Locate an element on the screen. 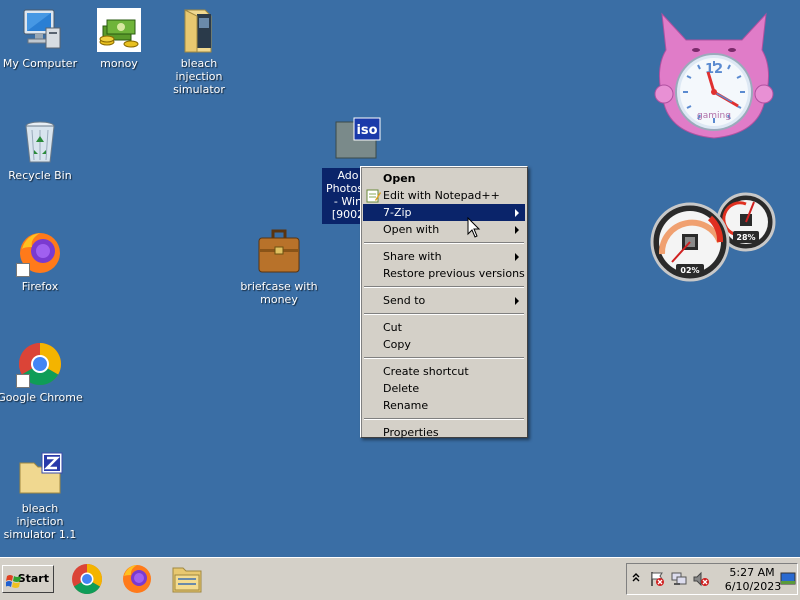 This screenshot has height=600, width=800. desktop-icon-label: bleach injection simulator 1.1 is located at coordinates (40, 521).